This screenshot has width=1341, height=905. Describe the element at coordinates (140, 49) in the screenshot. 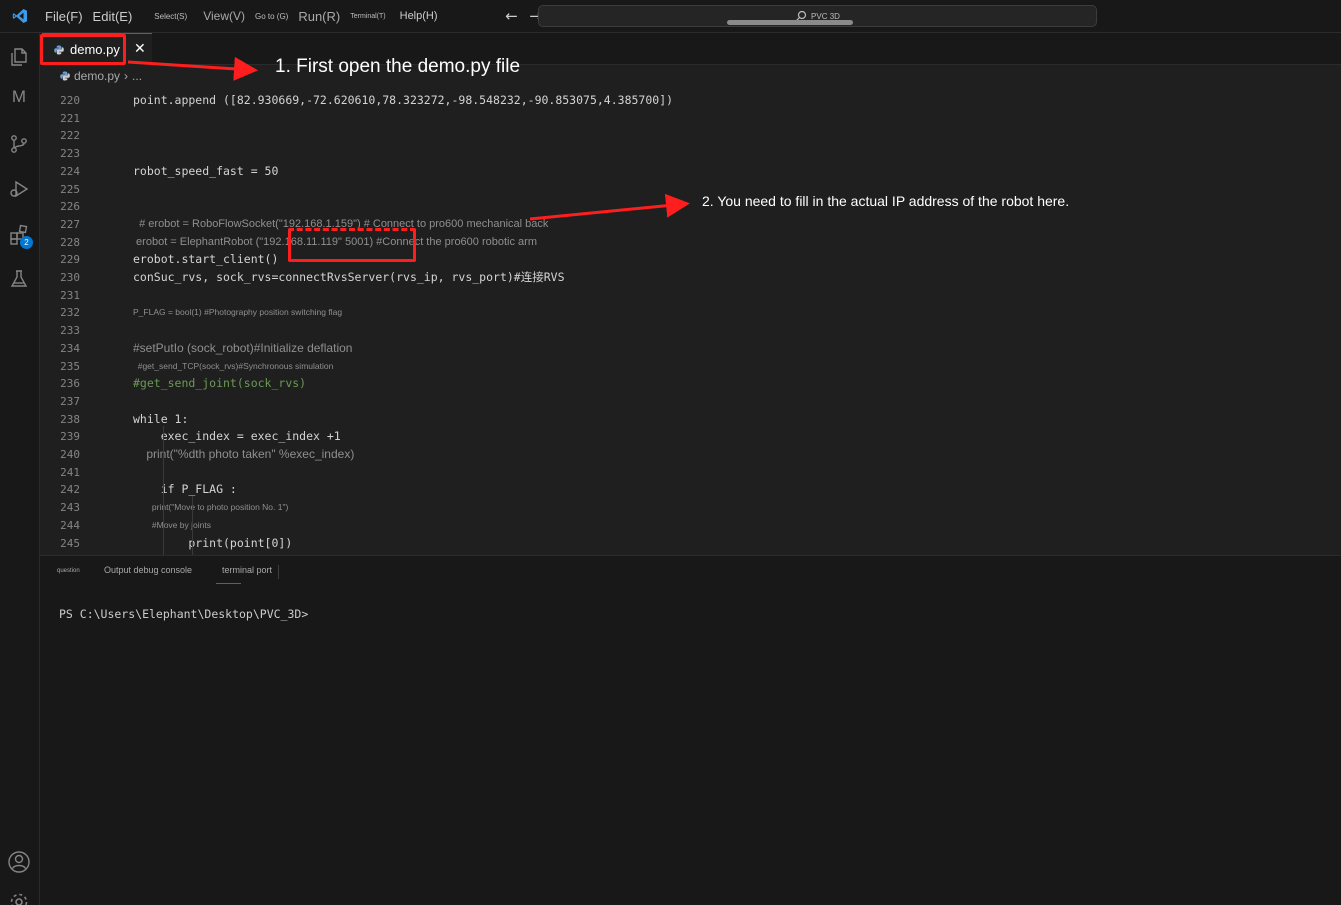

I see `close-icon: ✕` at that location.